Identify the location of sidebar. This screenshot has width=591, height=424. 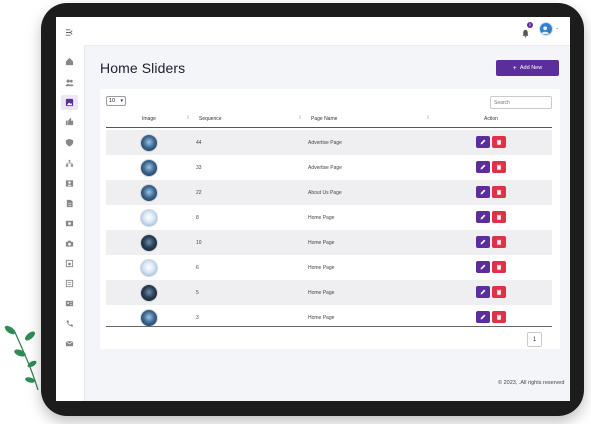
(70, 209).